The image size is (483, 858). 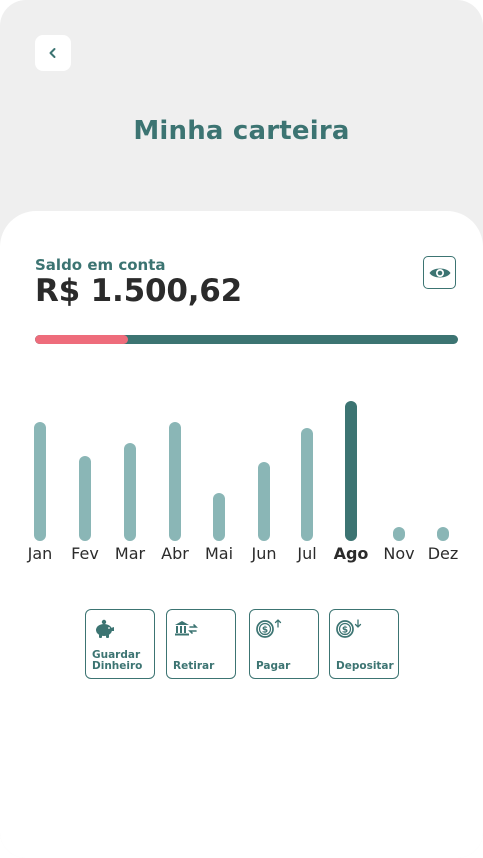 I want to click on chart-column-nov: Nov, so click(x=399, y=481).